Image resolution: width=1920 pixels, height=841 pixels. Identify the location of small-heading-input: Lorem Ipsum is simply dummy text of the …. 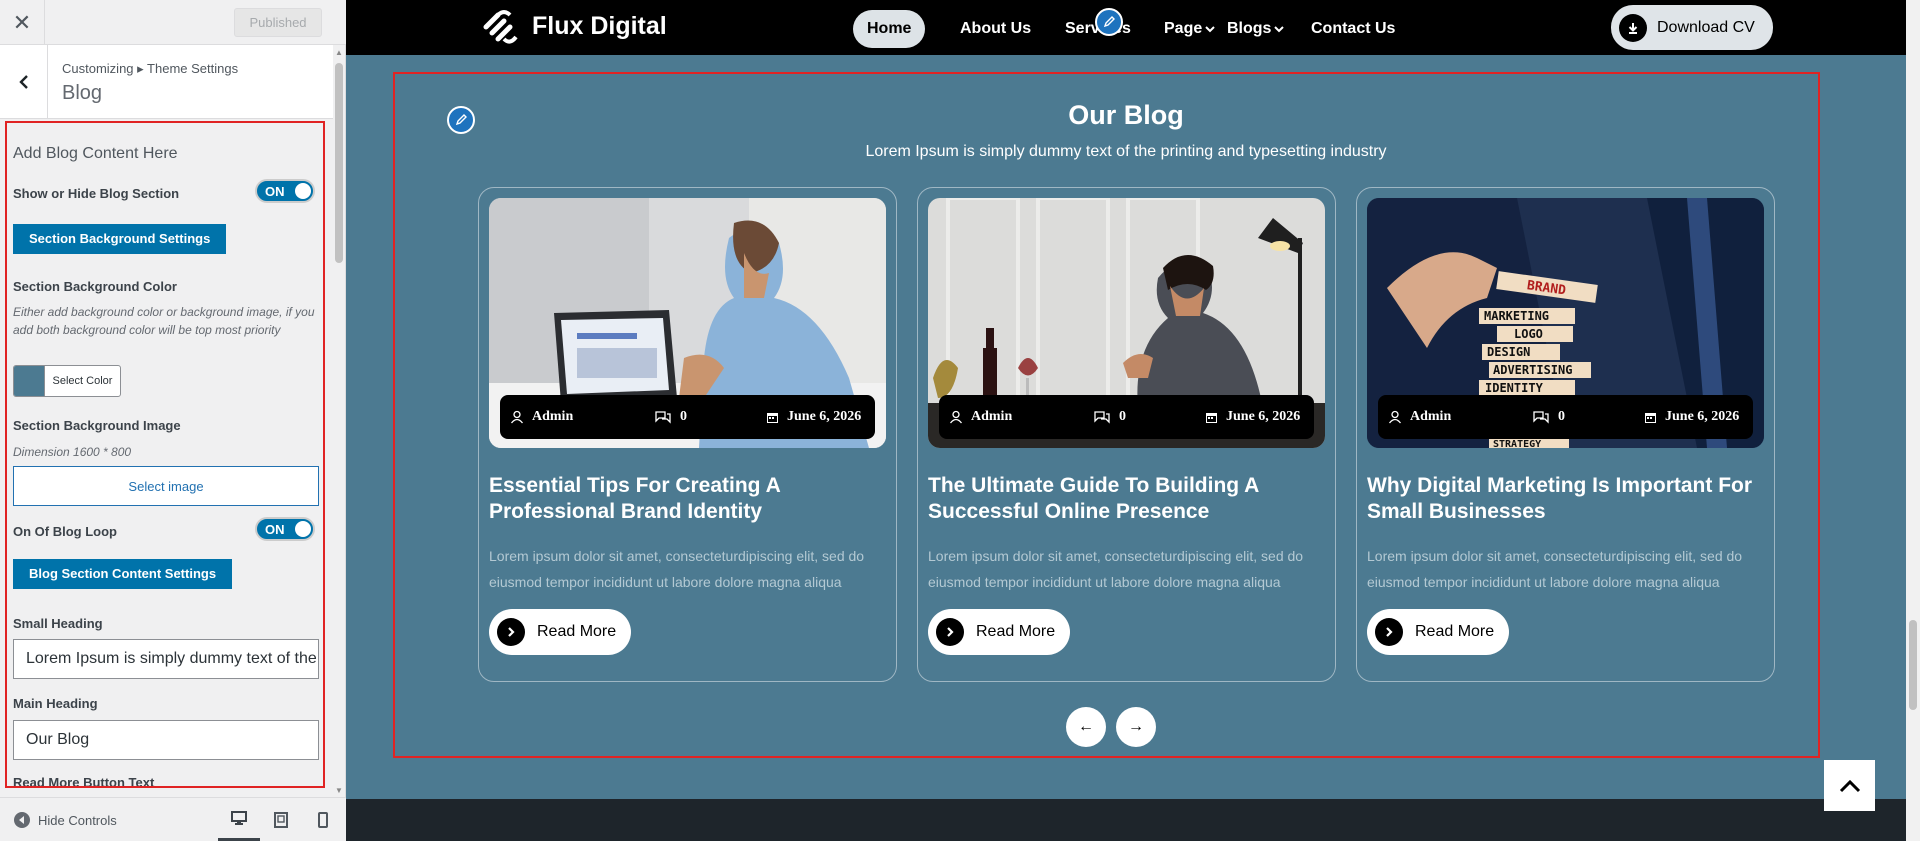
(166, 659).